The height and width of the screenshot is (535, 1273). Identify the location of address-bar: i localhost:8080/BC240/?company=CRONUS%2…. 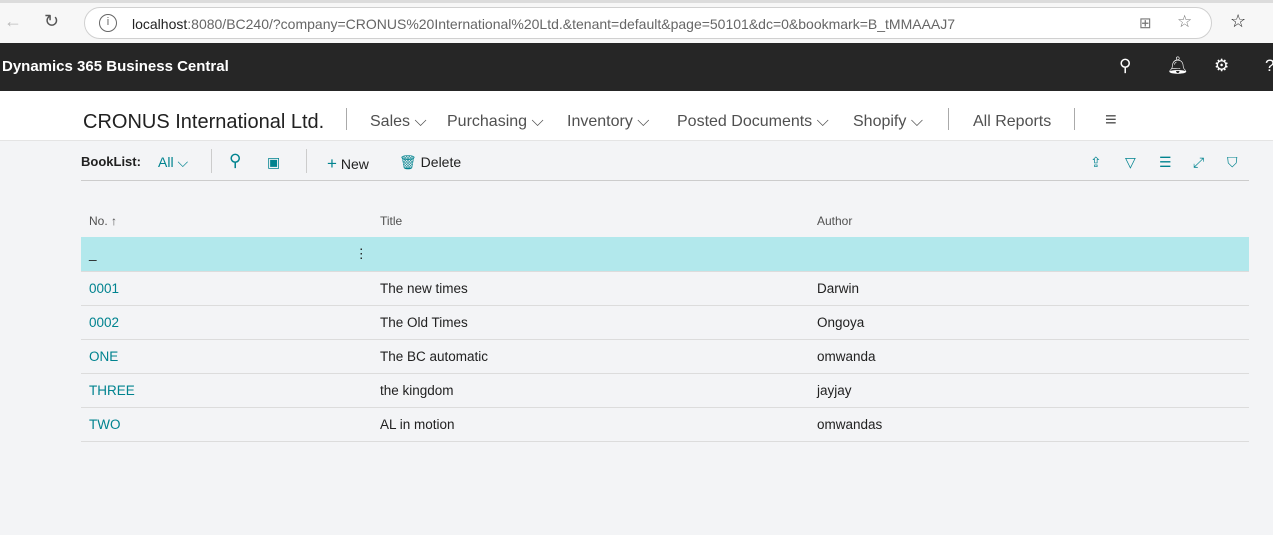
(648, 23).